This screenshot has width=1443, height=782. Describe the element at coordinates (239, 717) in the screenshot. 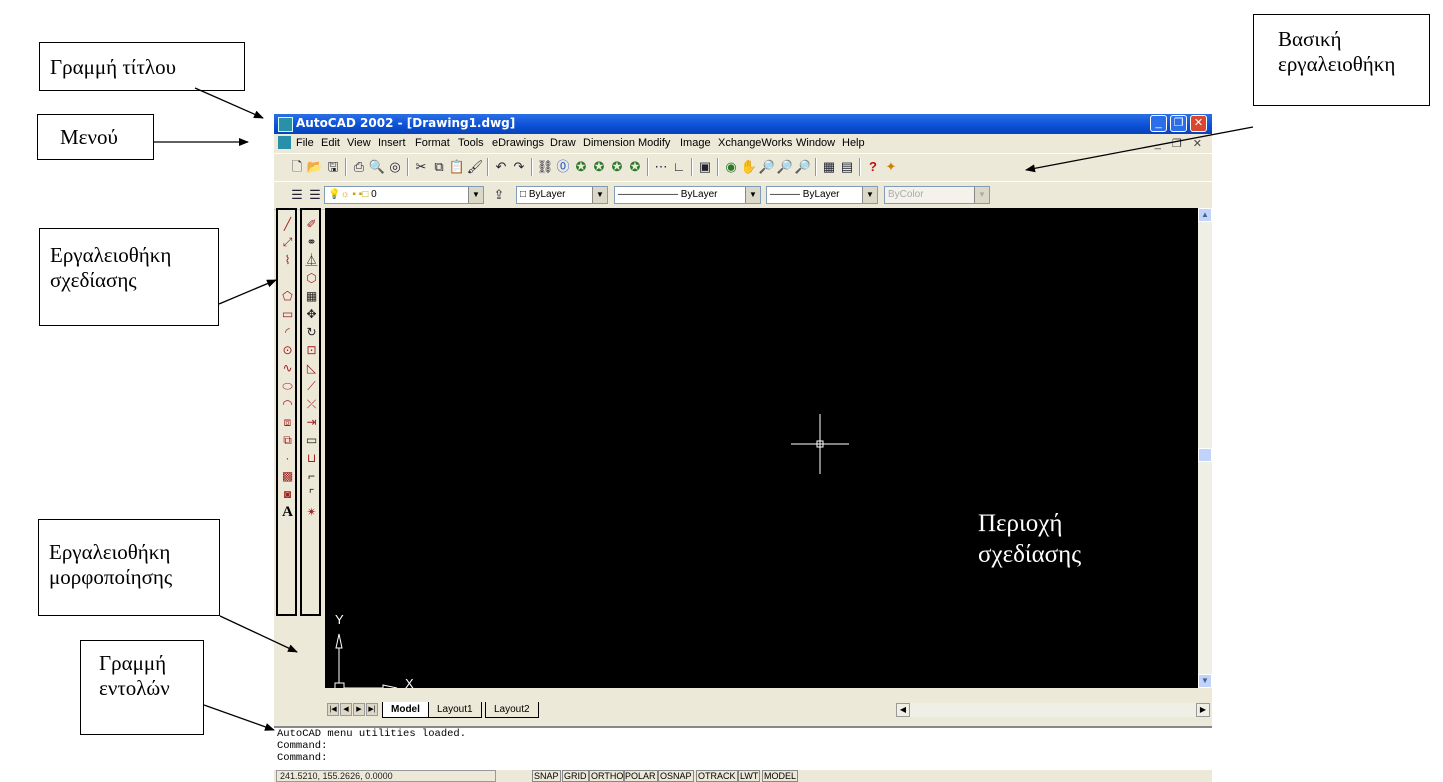

I see `arrow-command-line` at that location.